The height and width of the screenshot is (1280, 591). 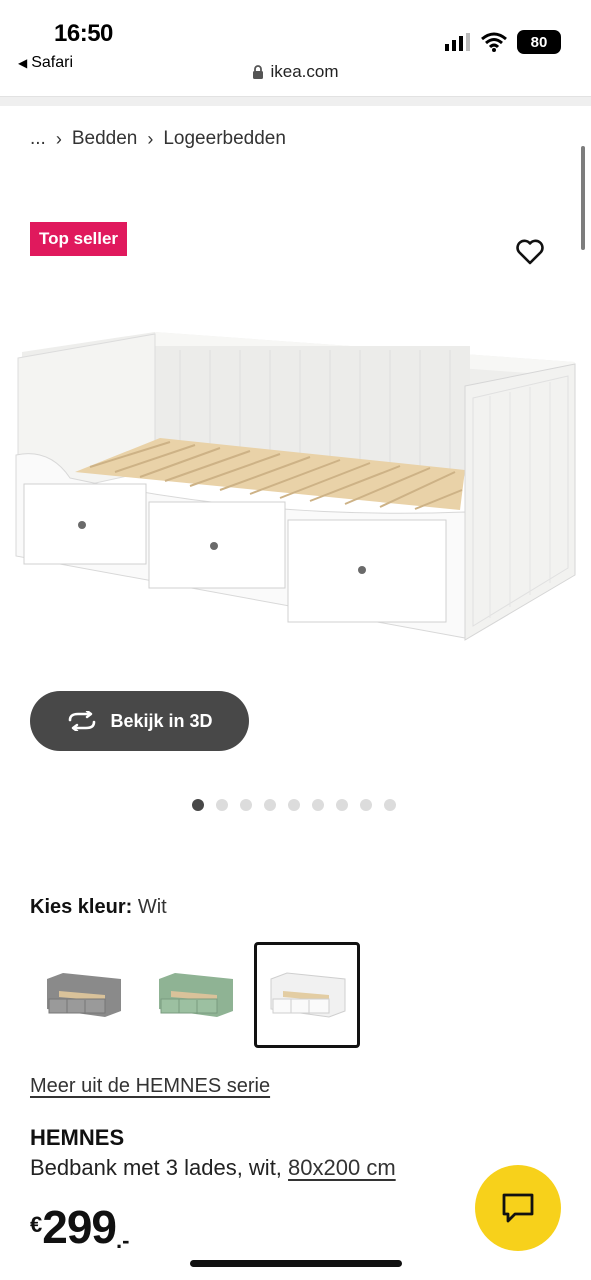 I want to click on lock-icon, so click(x=258, y=71).